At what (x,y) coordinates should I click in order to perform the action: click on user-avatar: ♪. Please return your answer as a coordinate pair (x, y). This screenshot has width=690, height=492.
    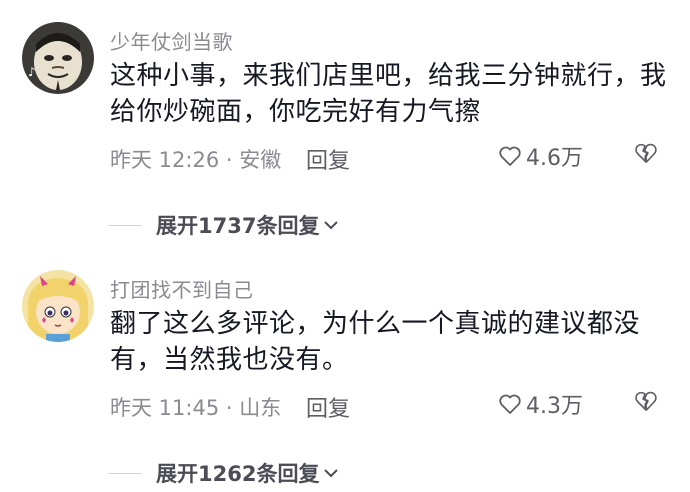
    Looking at the image, I should click on (58, 58).